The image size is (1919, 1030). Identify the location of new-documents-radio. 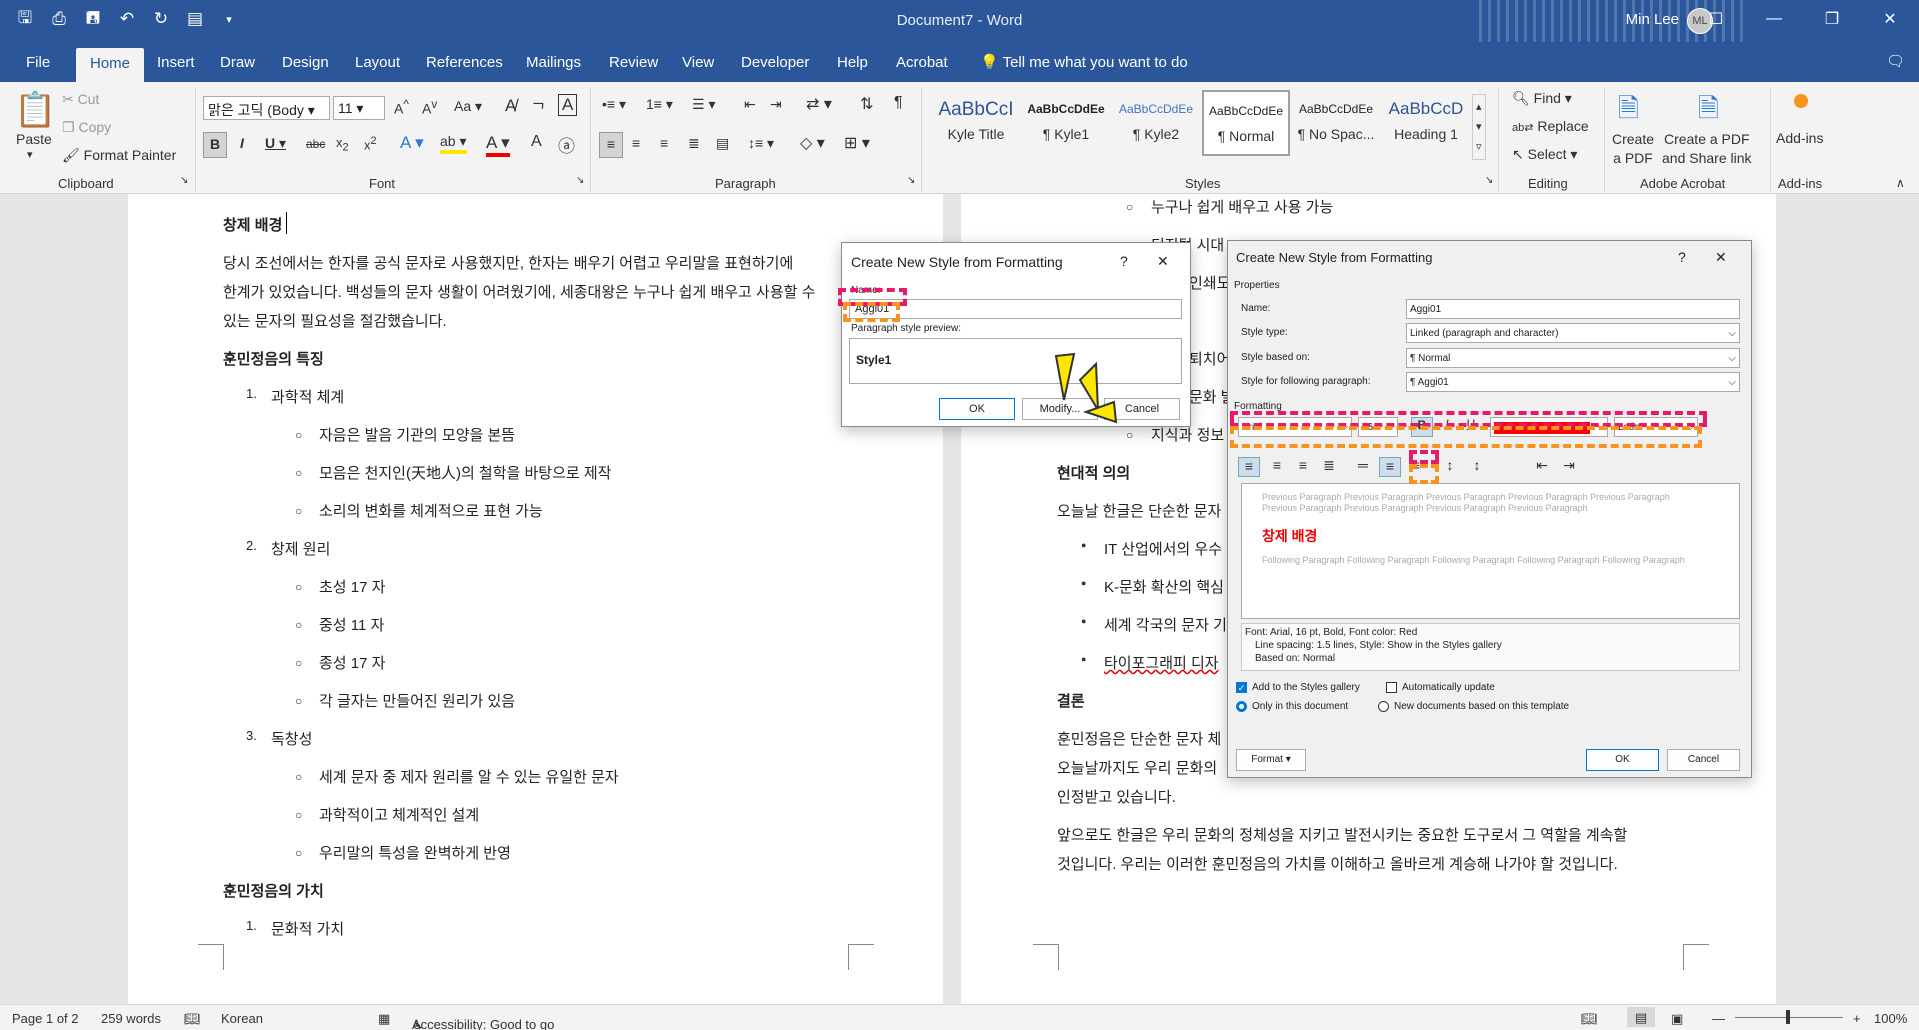
(1383, 706).